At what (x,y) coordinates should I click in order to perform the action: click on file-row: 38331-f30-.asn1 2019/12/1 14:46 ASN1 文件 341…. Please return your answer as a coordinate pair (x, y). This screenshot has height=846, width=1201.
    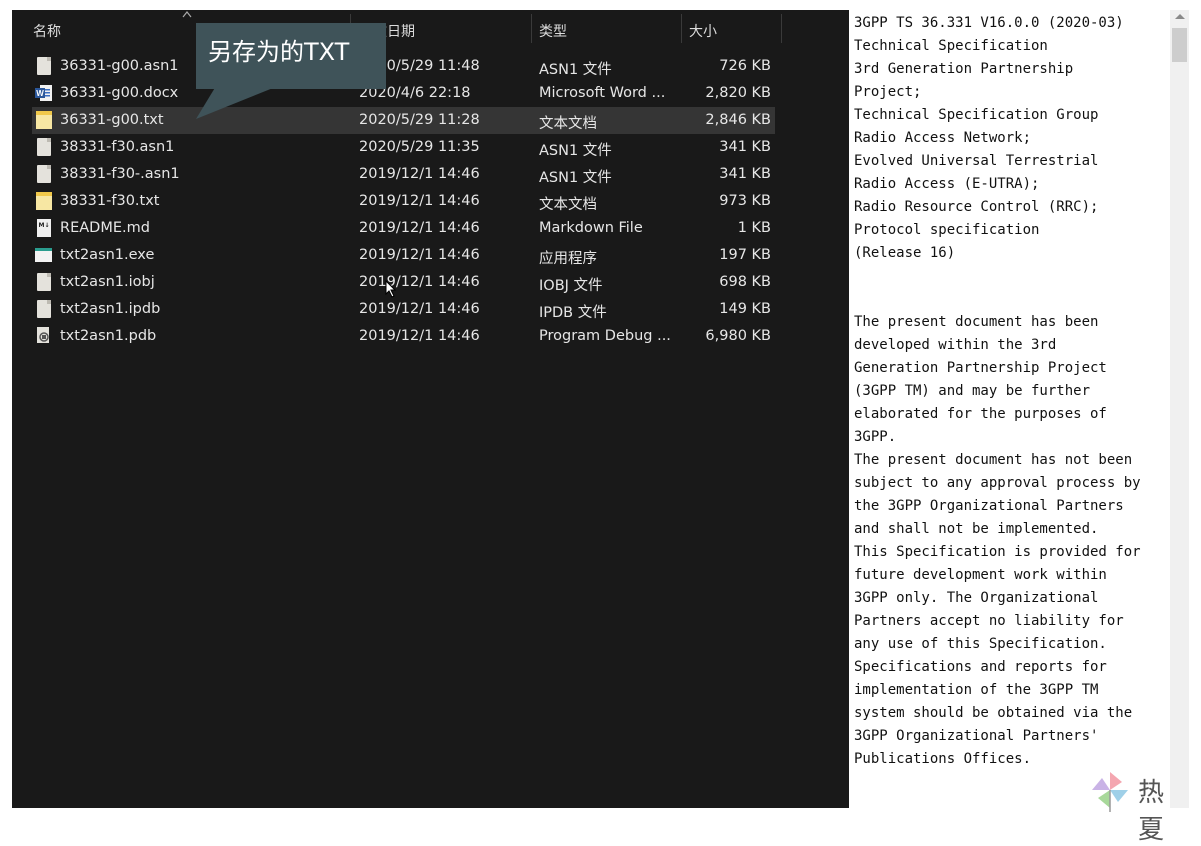
    Looking at the image, I should click on (403, 174).